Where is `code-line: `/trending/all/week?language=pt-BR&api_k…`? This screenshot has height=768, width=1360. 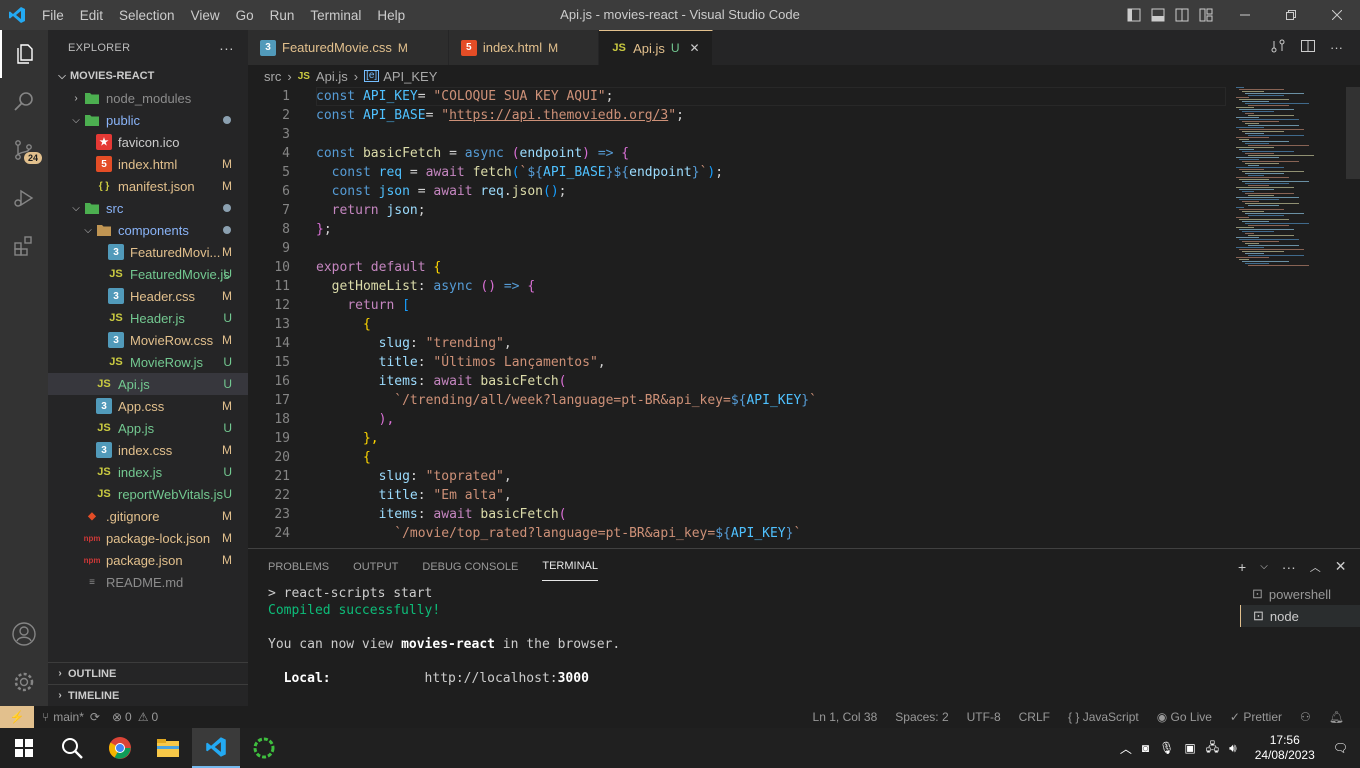 code-line: `/trending/all/week?language=pt-BR&api_k… is located at coordinates (566, 400).